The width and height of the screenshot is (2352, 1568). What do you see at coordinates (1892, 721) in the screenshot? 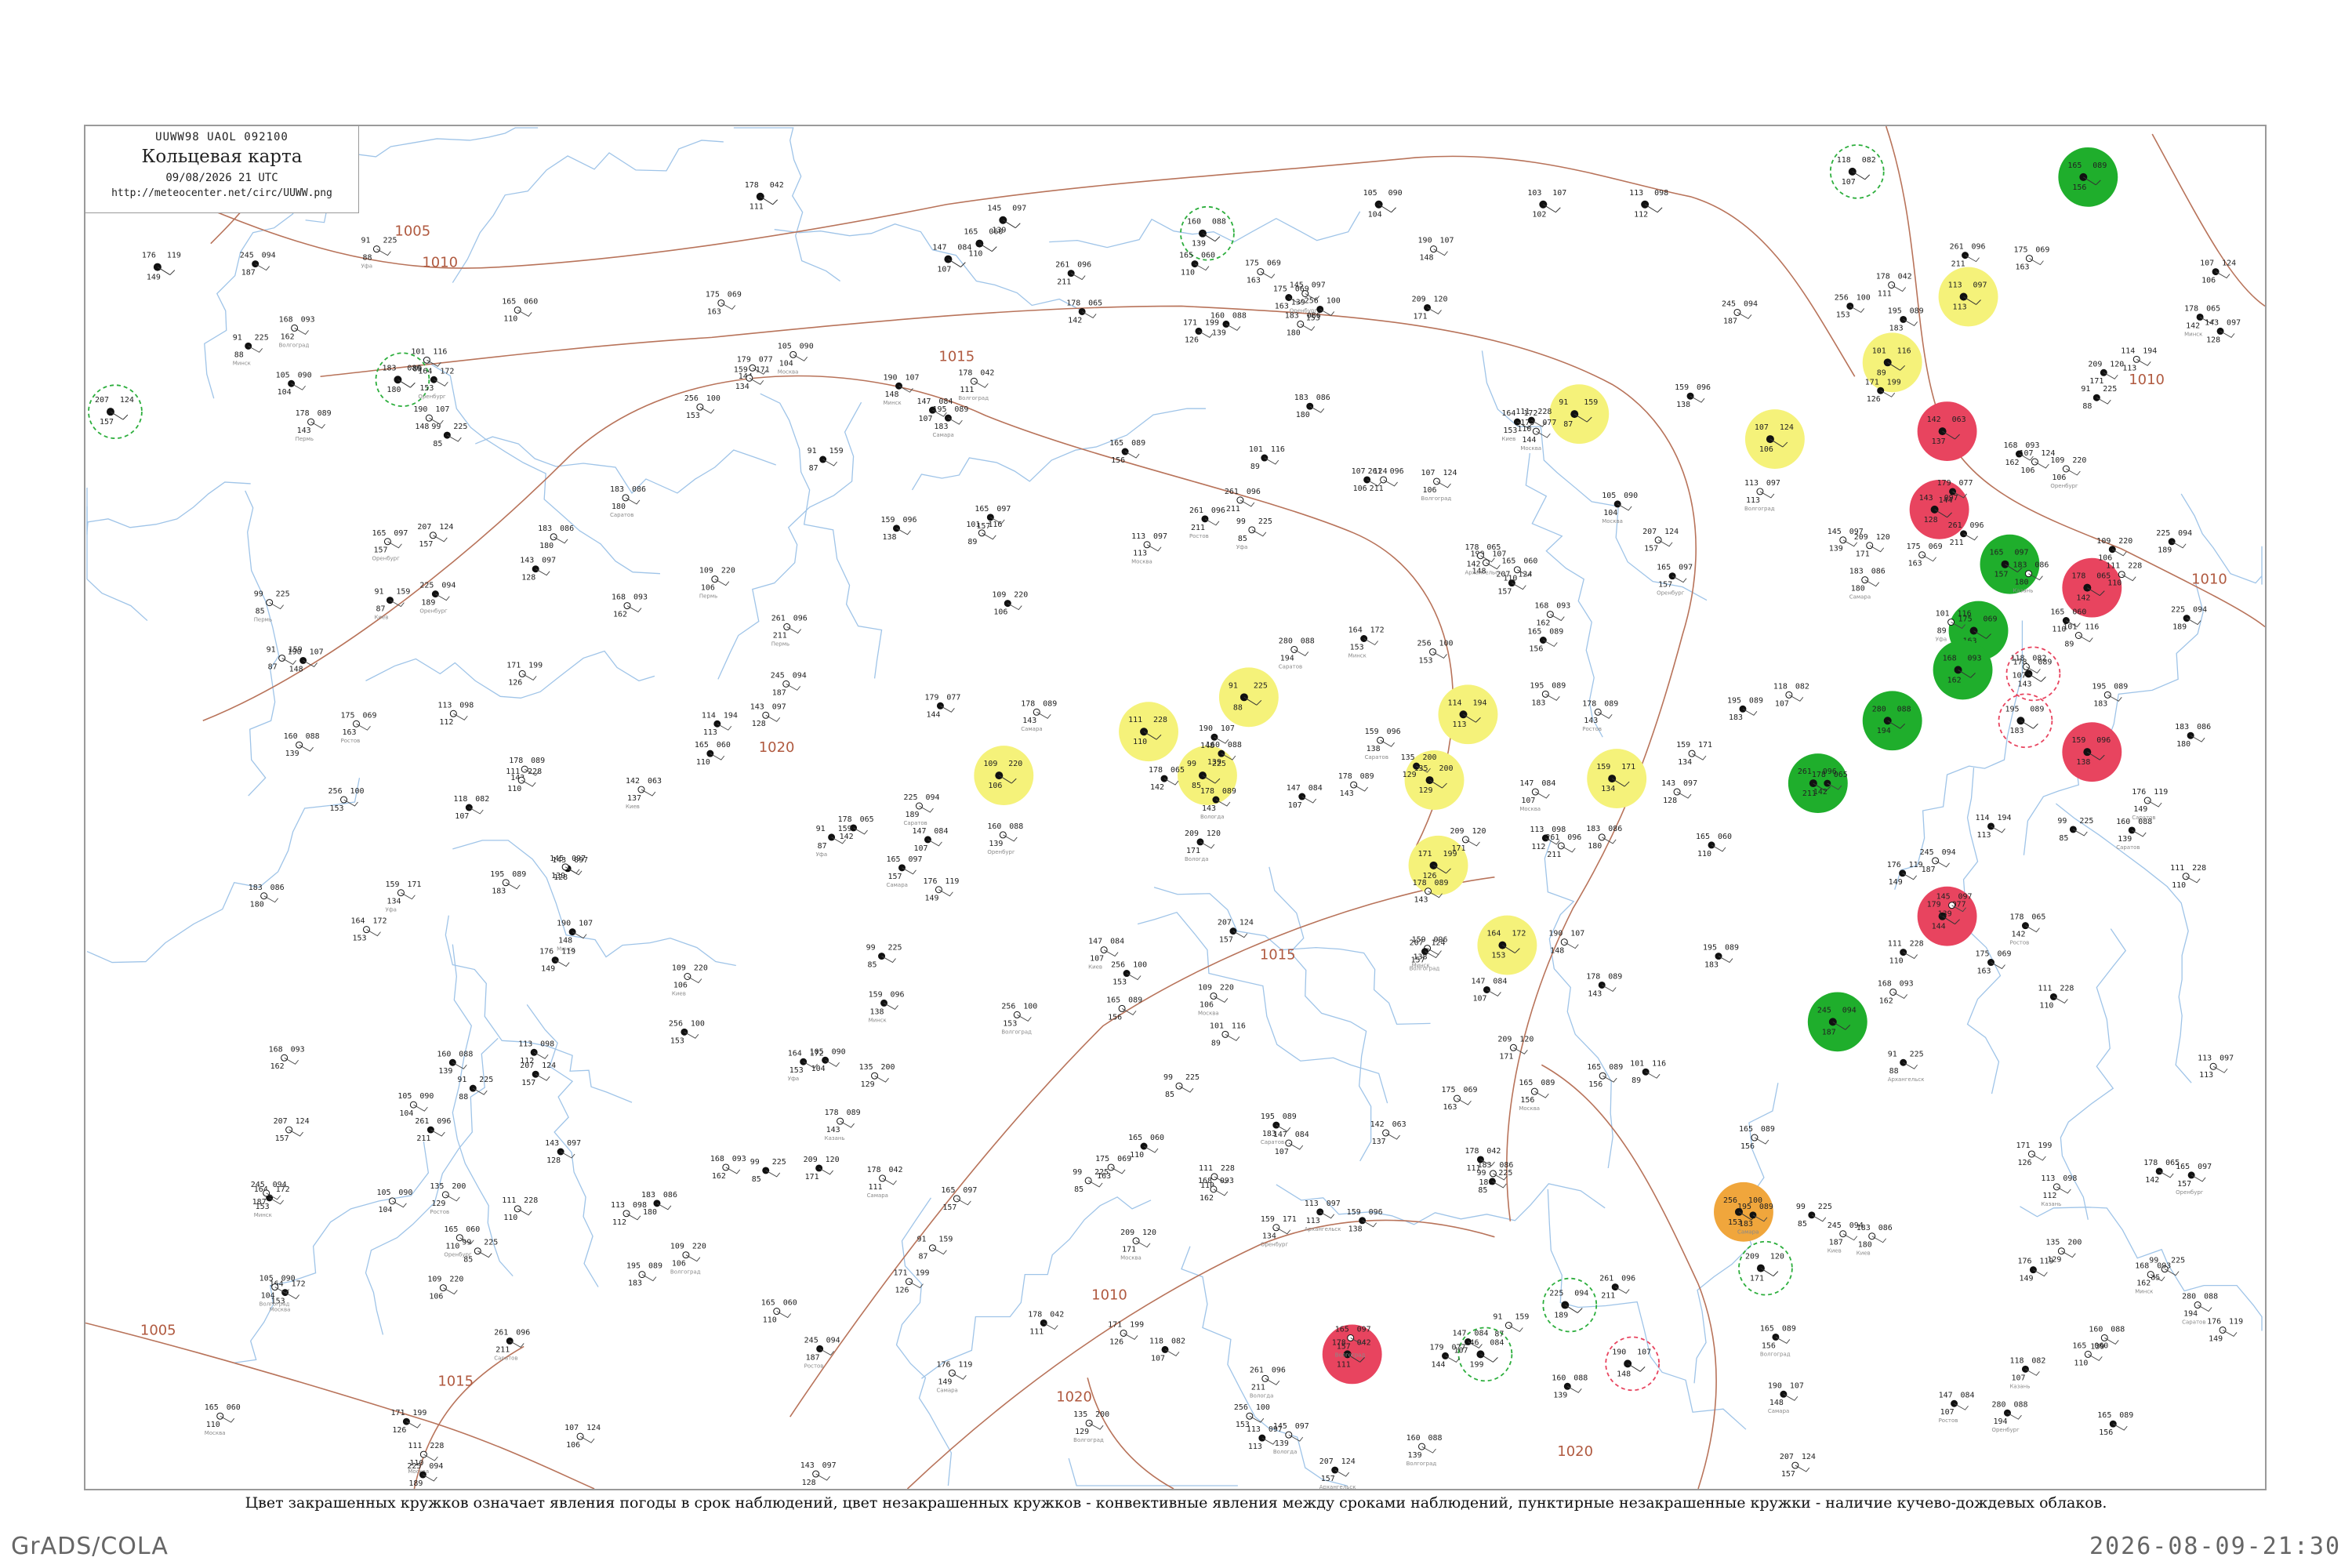
I see `weather-station: 280 088194` at bounding box center [1892, 721].